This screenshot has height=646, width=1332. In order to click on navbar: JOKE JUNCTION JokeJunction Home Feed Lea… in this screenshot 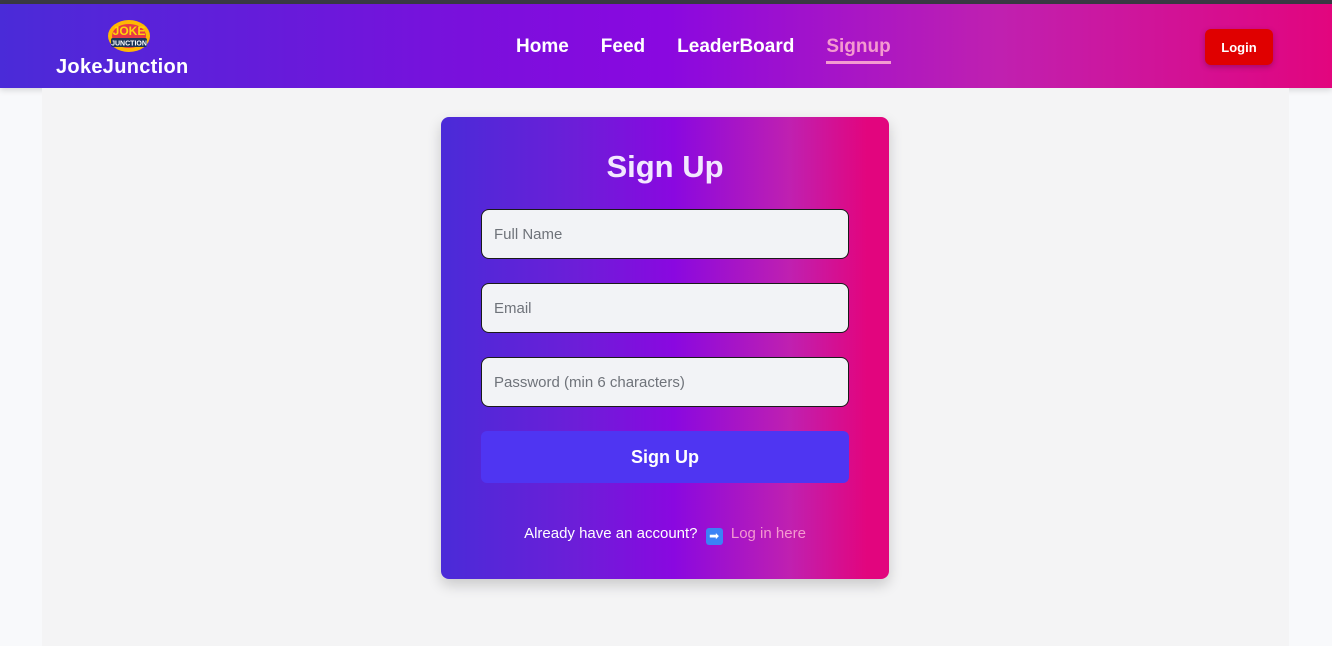, I will do `click(666, 46)`.